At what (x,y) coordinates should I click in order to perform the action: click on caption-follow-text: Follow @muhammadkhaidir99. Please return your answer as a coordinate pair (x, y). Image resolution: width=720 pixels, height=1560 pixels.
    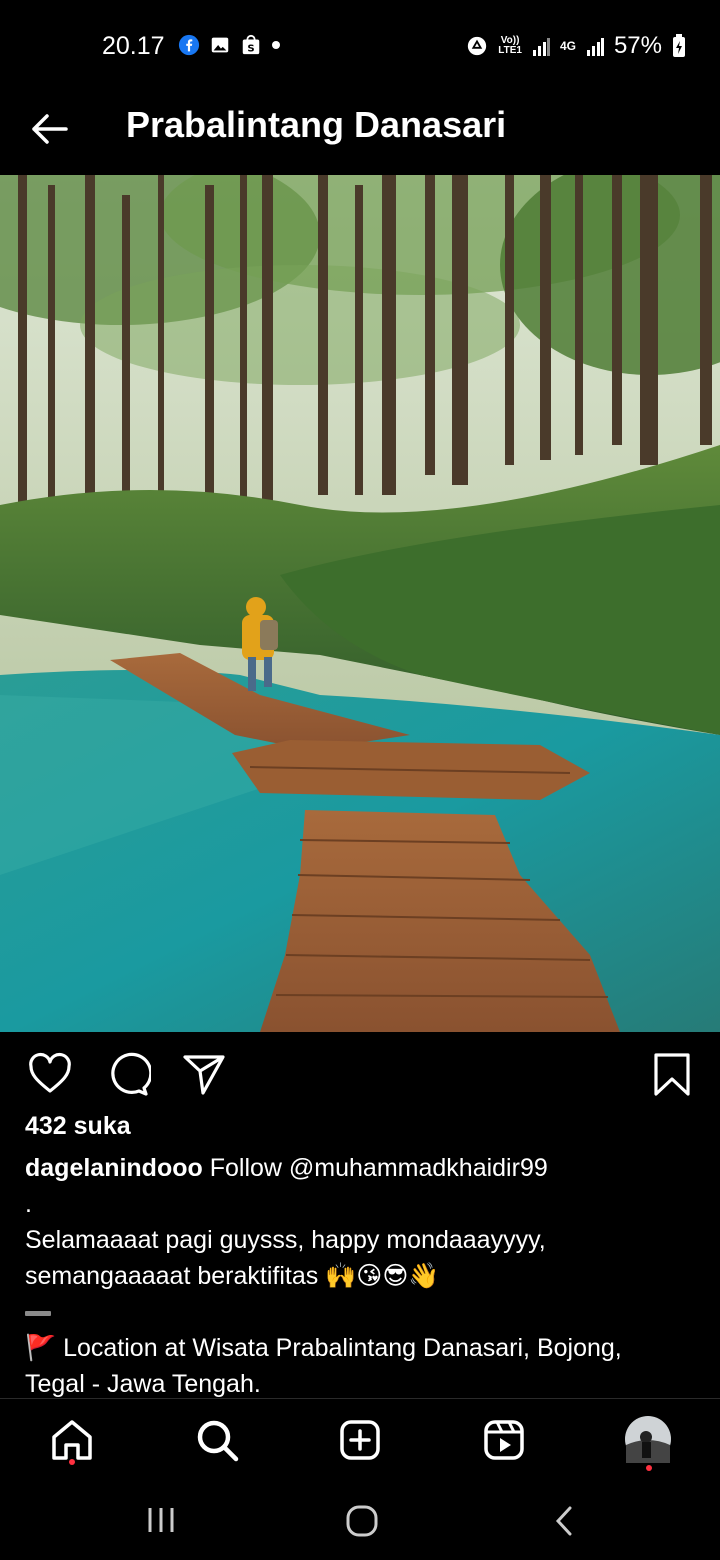
    Looking at the image, I should click on (378, 1168).